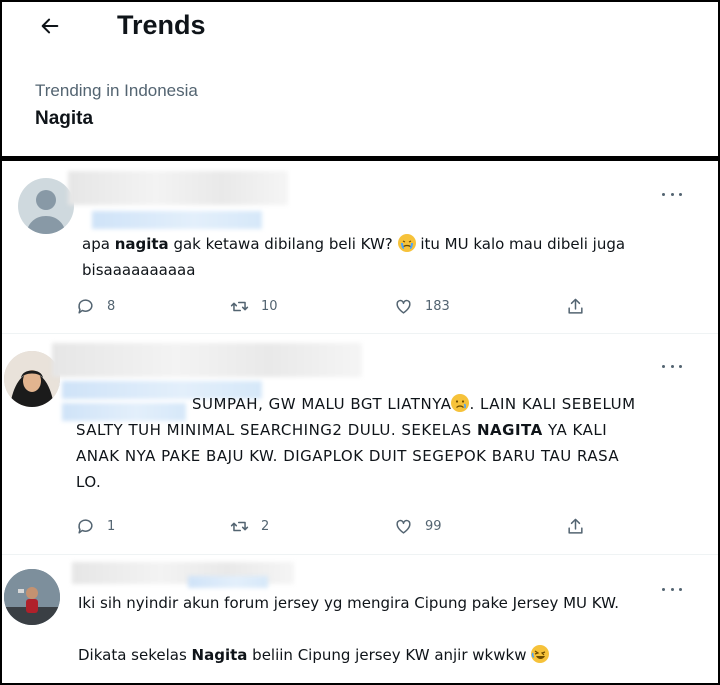 The width and height of the screenshot is (720, 685). I want to click on default-avatar-icon, so click(46, 212).